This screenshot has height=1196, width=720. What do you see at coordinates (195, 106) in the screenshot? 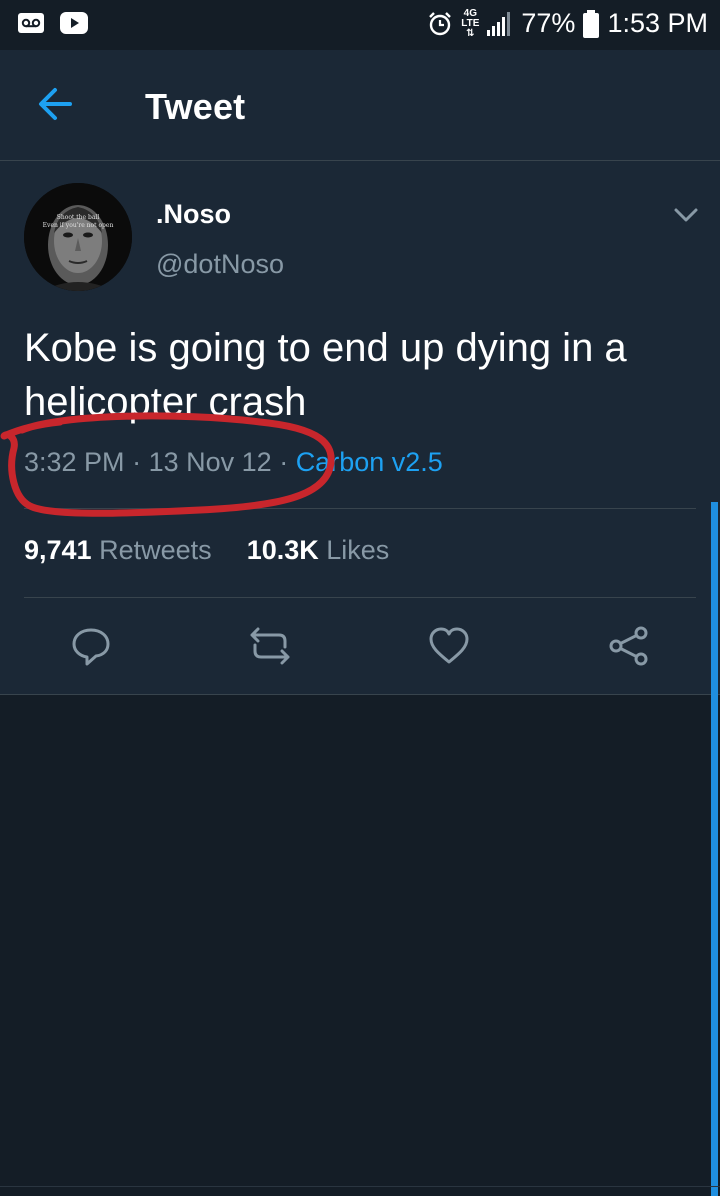
I see `page-title: Tweet` at bounding box center [195, 106].